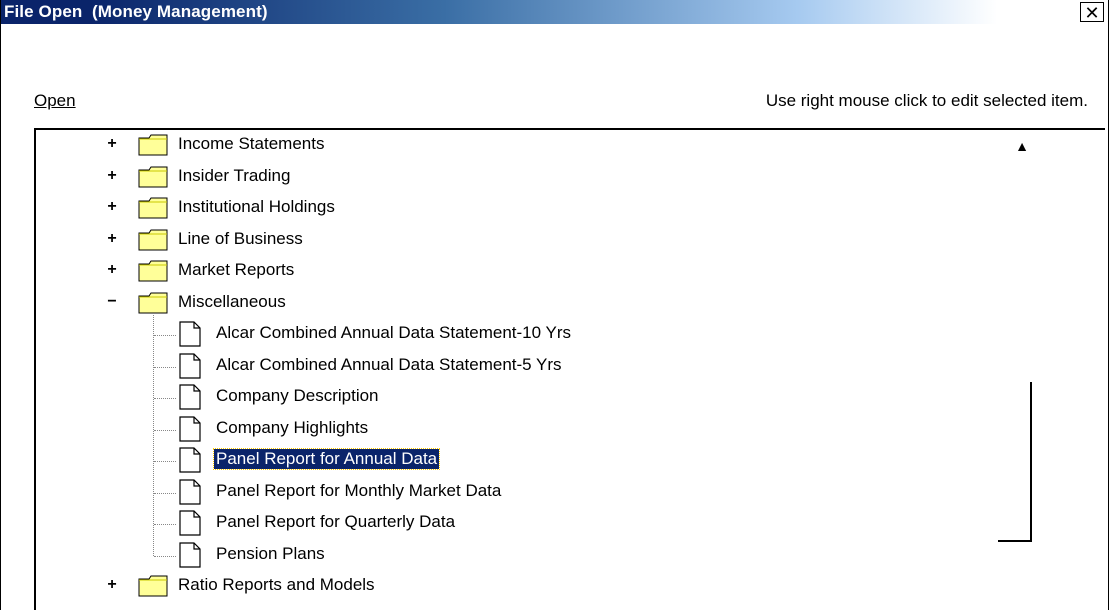  Describe the element at coordinates (536, 303) in the screenshot. I see `tree-folder: − Miscellaneous` at that location.